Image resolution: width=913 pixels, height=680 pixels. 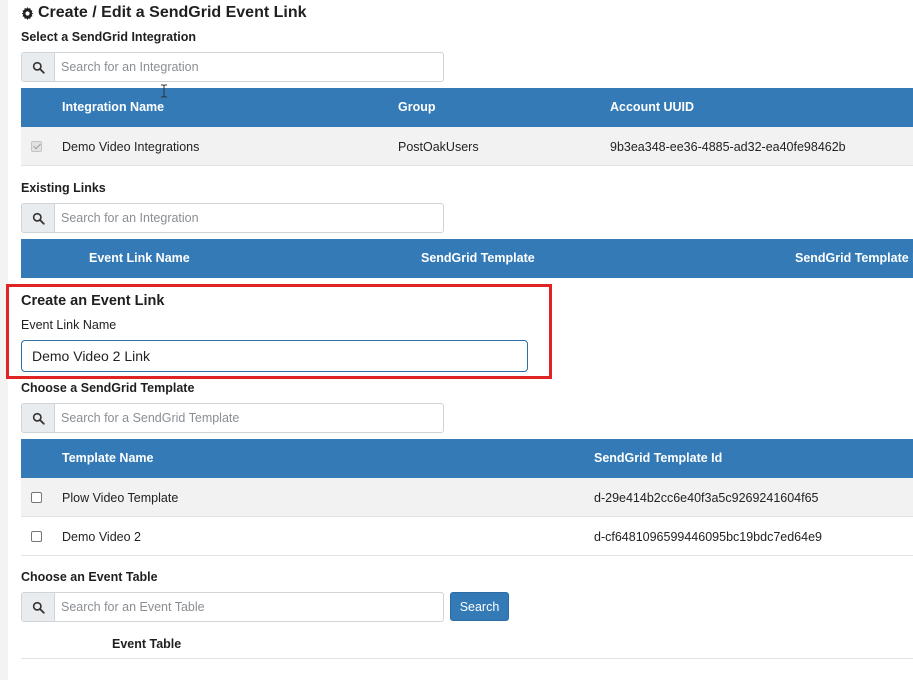 I want to click on template-id-cell: d-29e414b2cc6e40f3a5c9269241604f65, so click(x=706, y=498).